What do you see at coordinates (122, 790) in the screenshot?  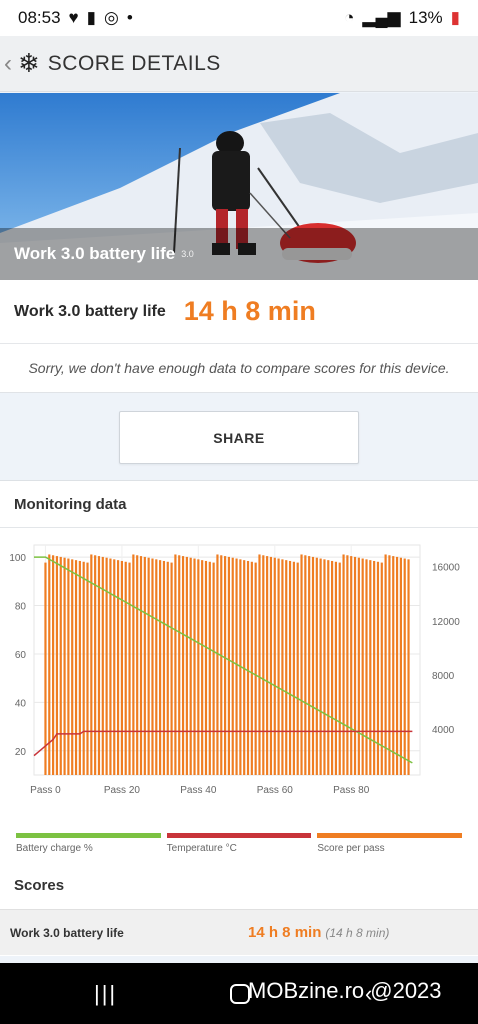 I see `x-tick-label: Pass 20` at bounding box center [122, 790].